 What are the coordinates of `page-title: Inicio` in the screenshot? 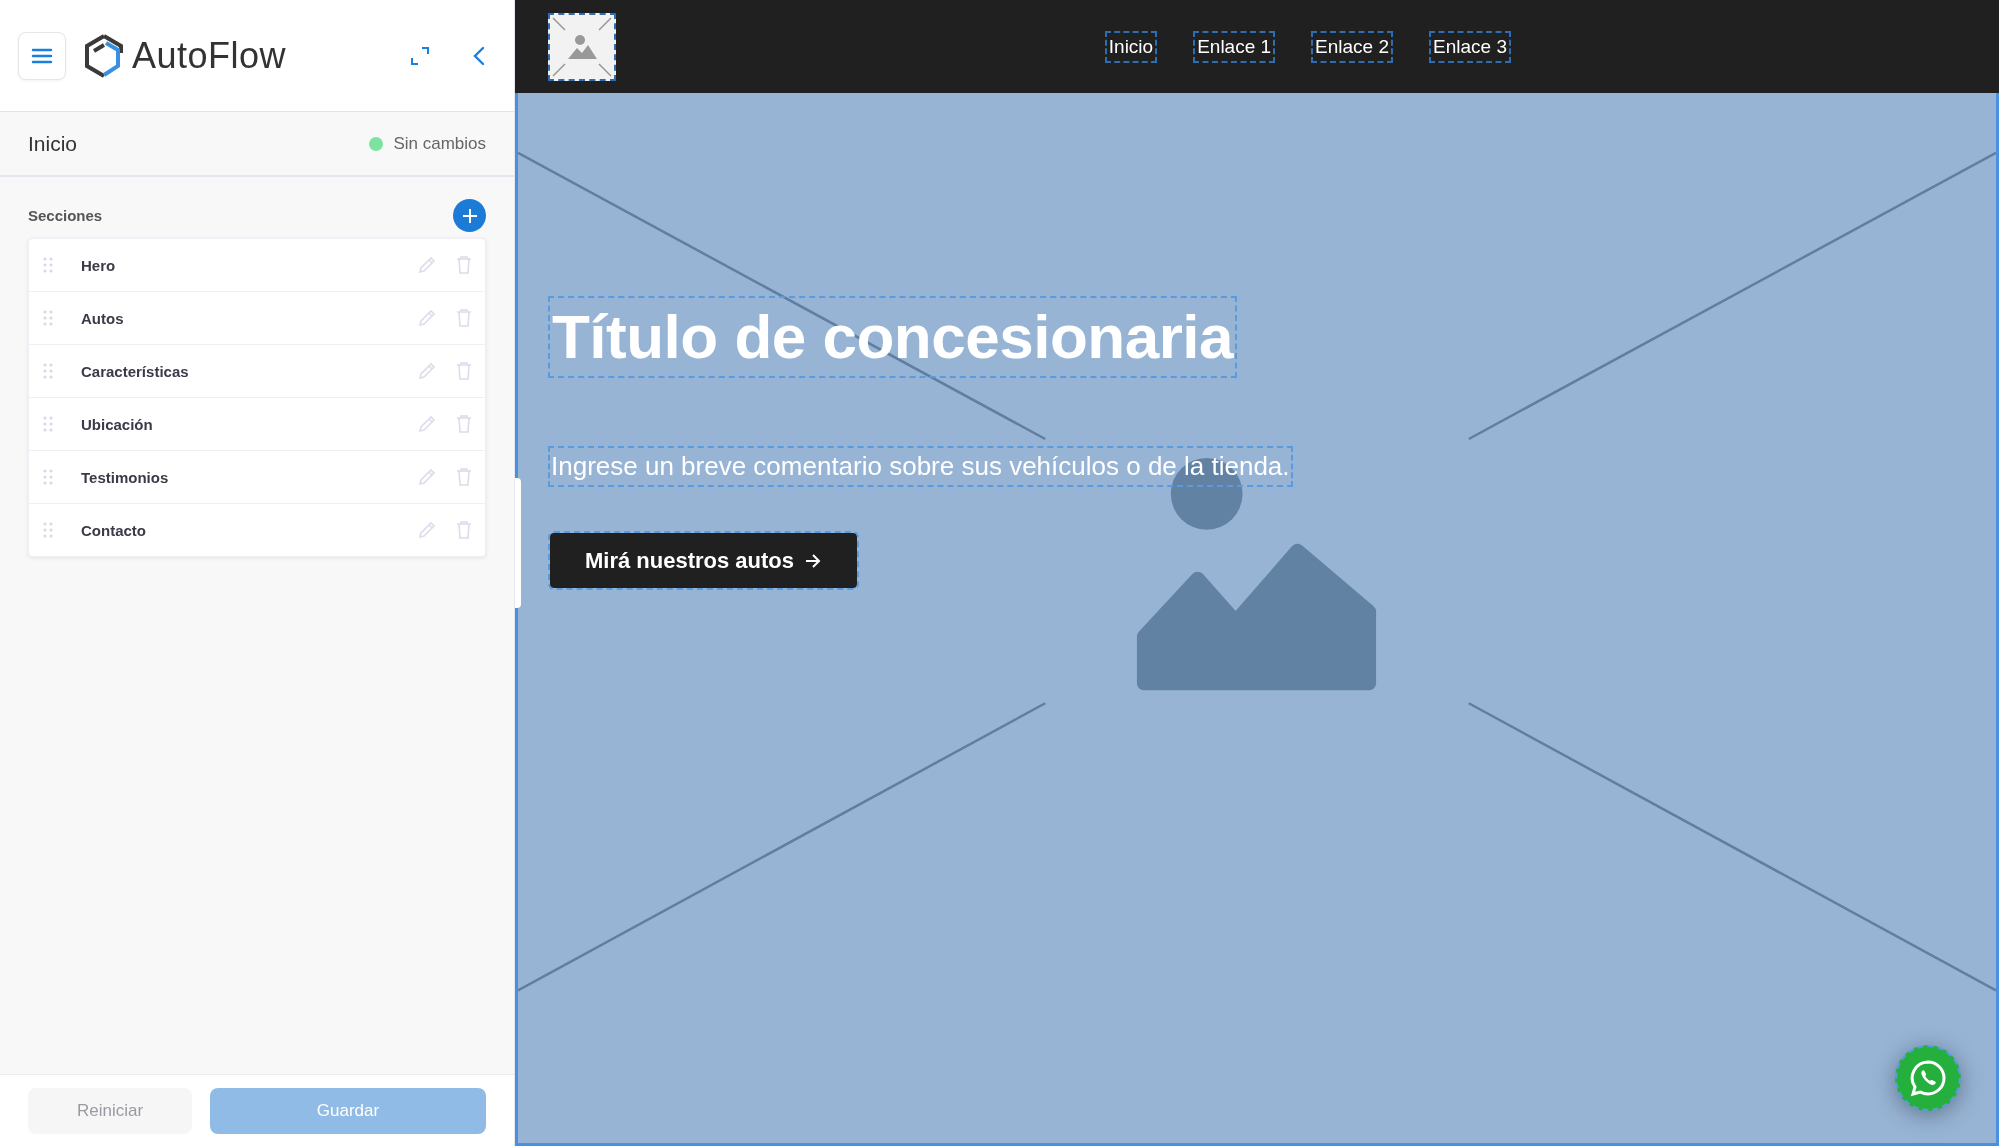 It's located at (53, 143).